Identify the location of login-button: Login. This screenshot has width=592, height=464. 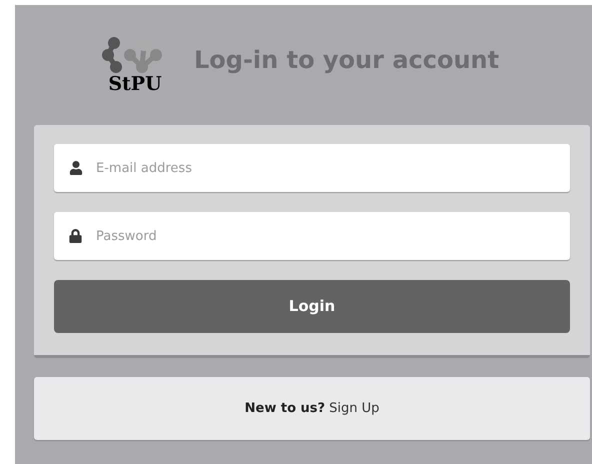
(312, 306).